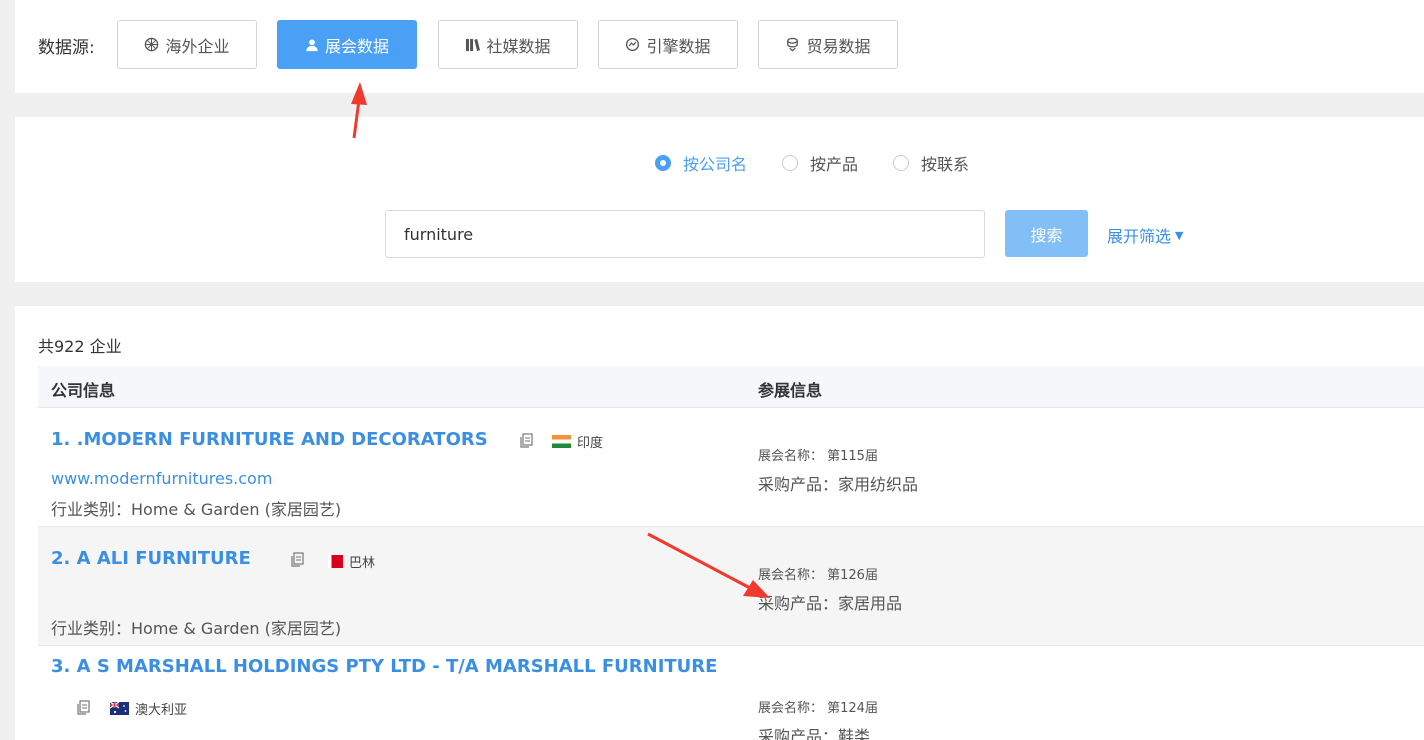  I want to click on source-button-social: 社媒数据, so click(508, 44).